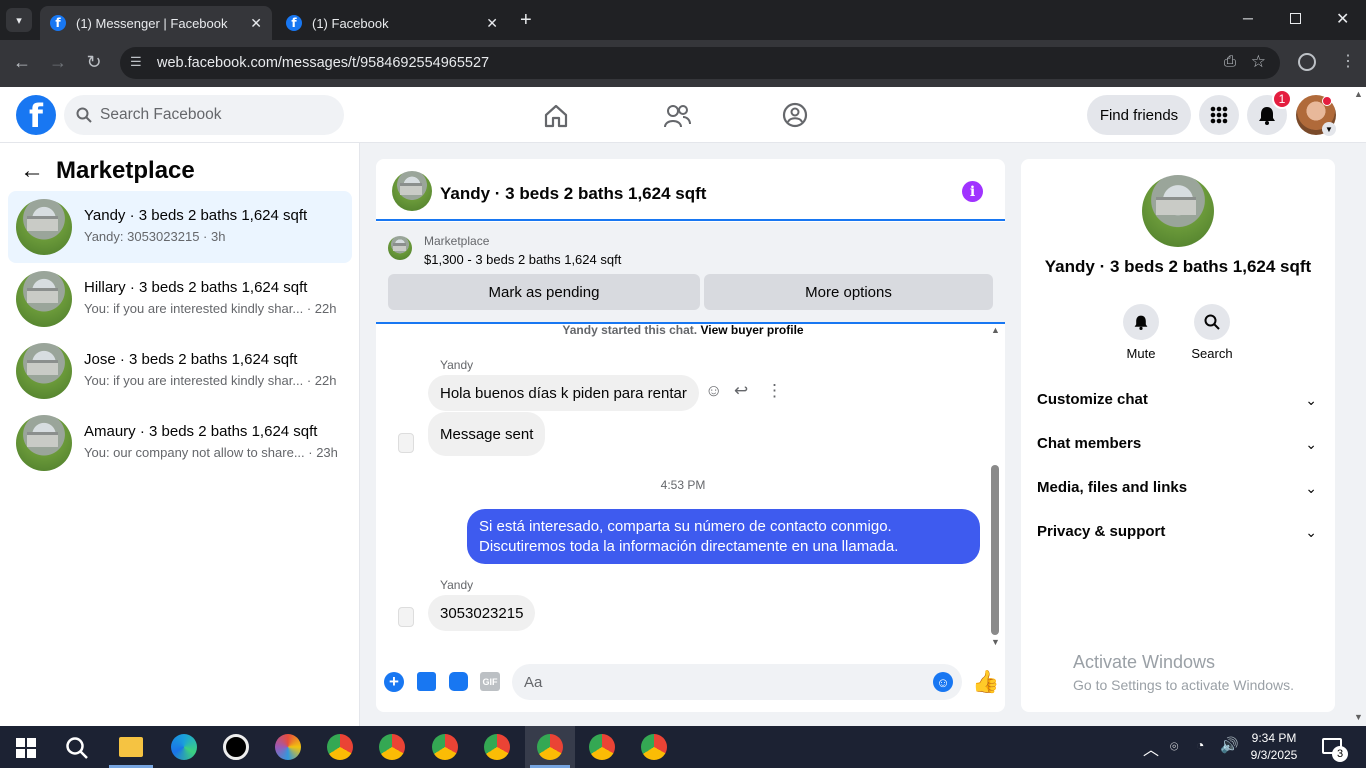 This screenshot has width=1366, height=768. Describe the element at coordinates (26, 748) in the screenshot. I see `windows-start-icon` at that location.